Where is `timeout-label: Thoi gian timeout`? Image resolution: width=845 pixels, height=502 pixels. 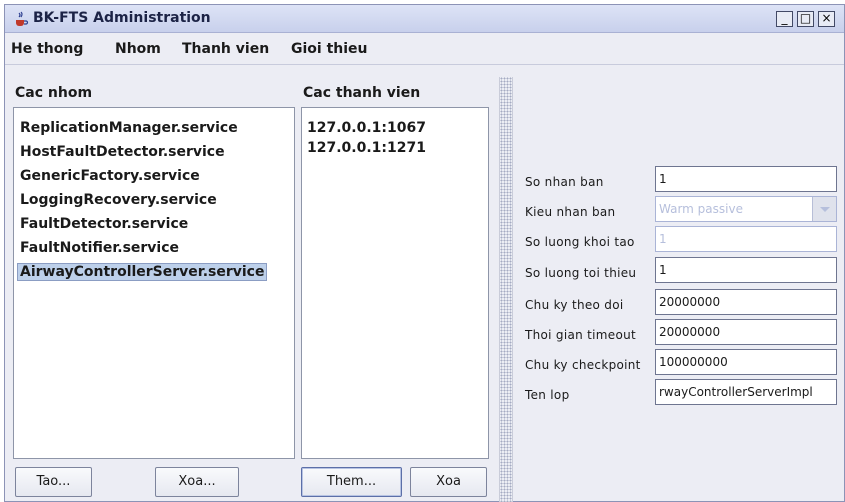
timeout-label: Thoi gian timeout is located at coordinates (581, 335).